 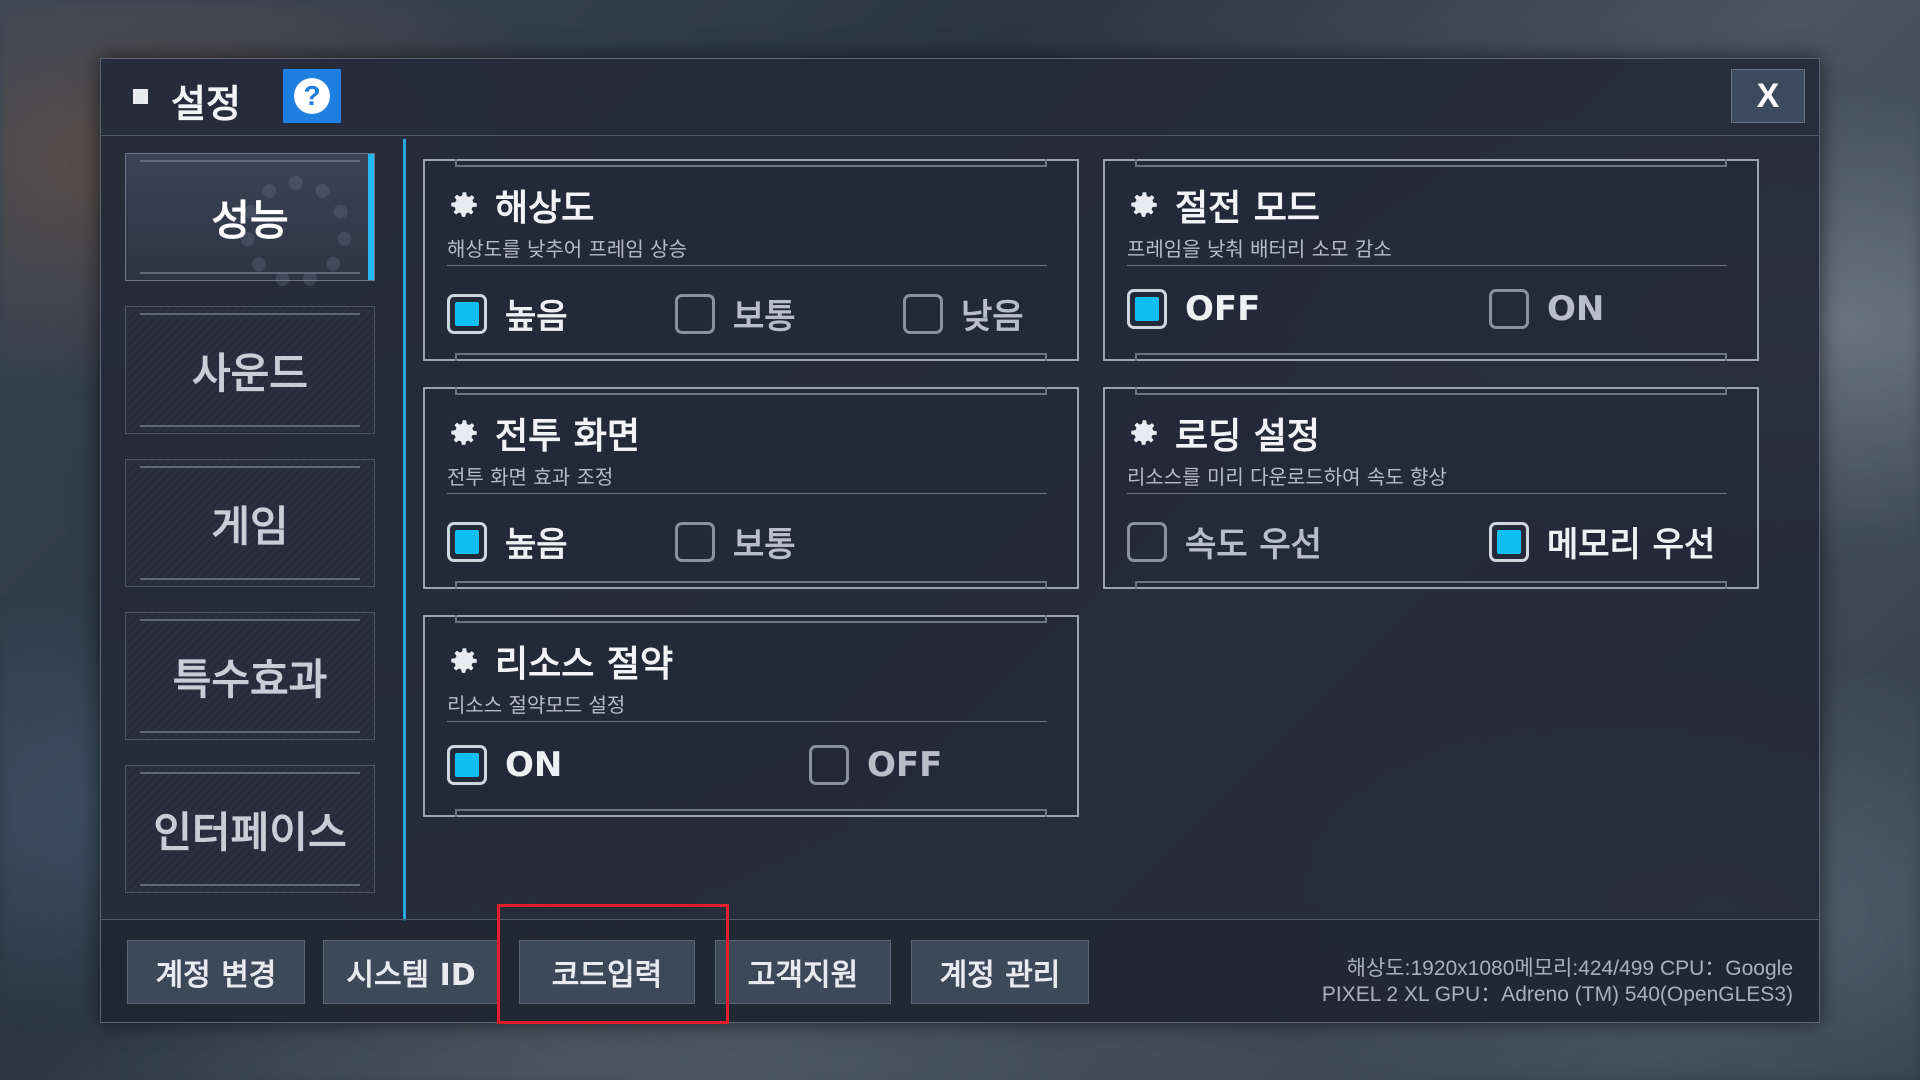 What do you see at coordinates (1768, 96) in the screenshot?
I see `close-button: X` at bounding box center [1768, 96].